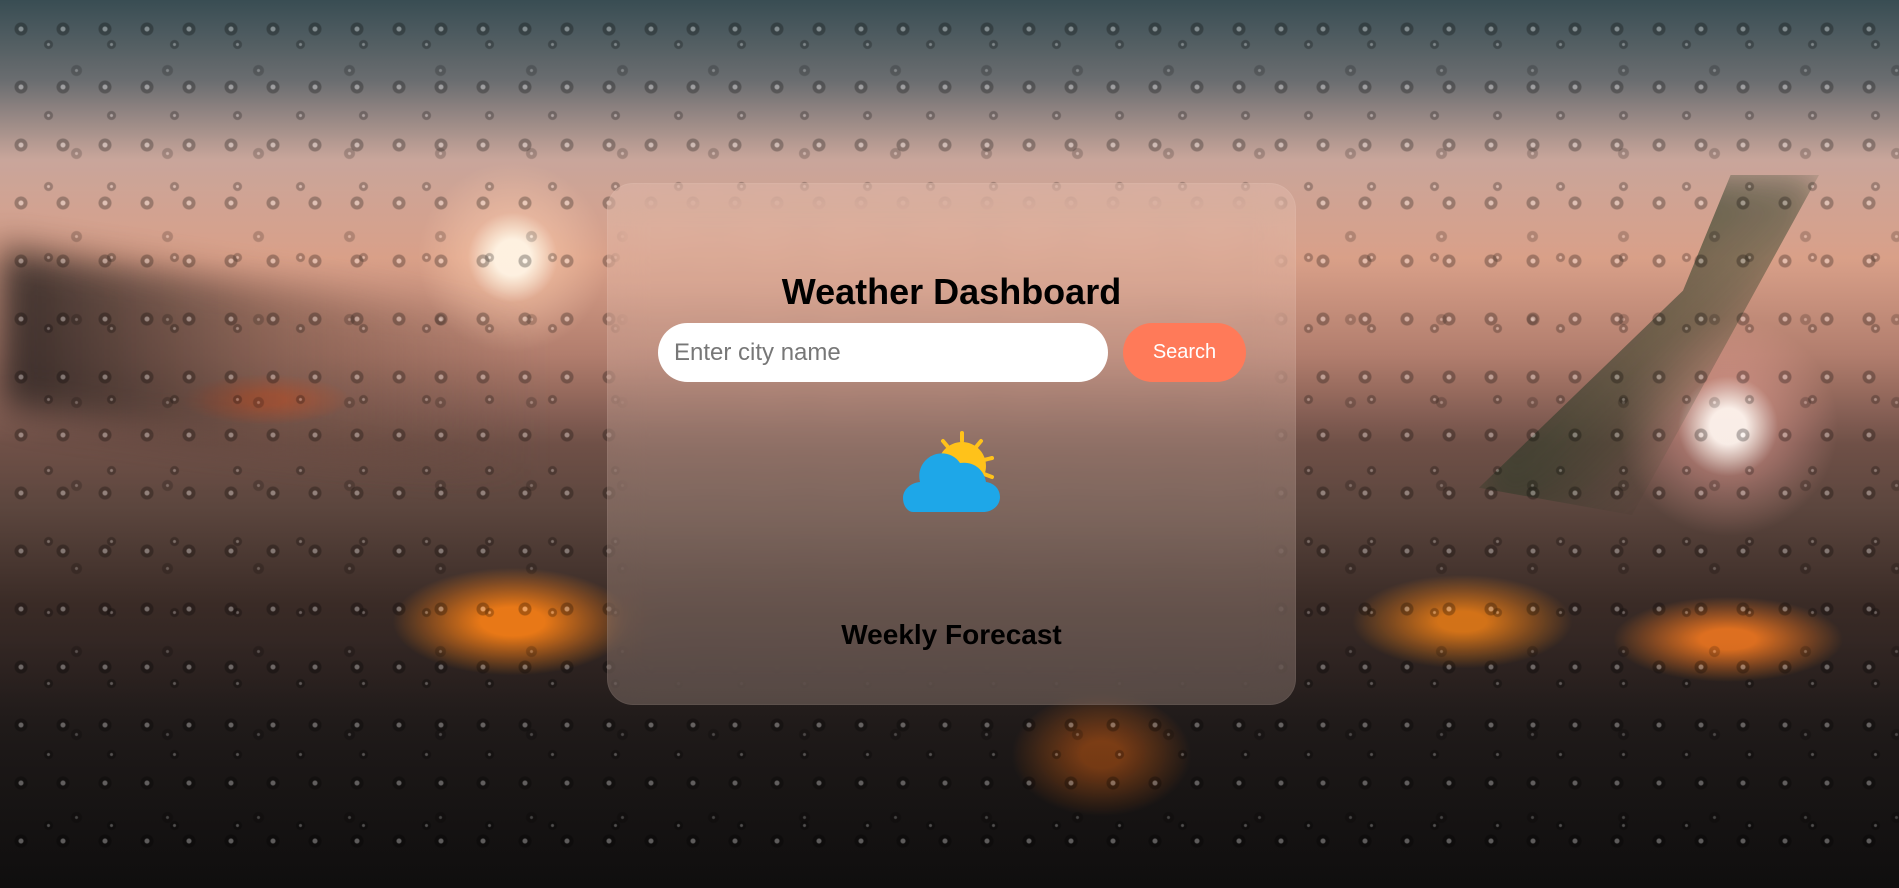  What do you see at coordinates (1184, 352) in the screenshot?
I see `search-button: Search` at bounding box center [1184, 352].